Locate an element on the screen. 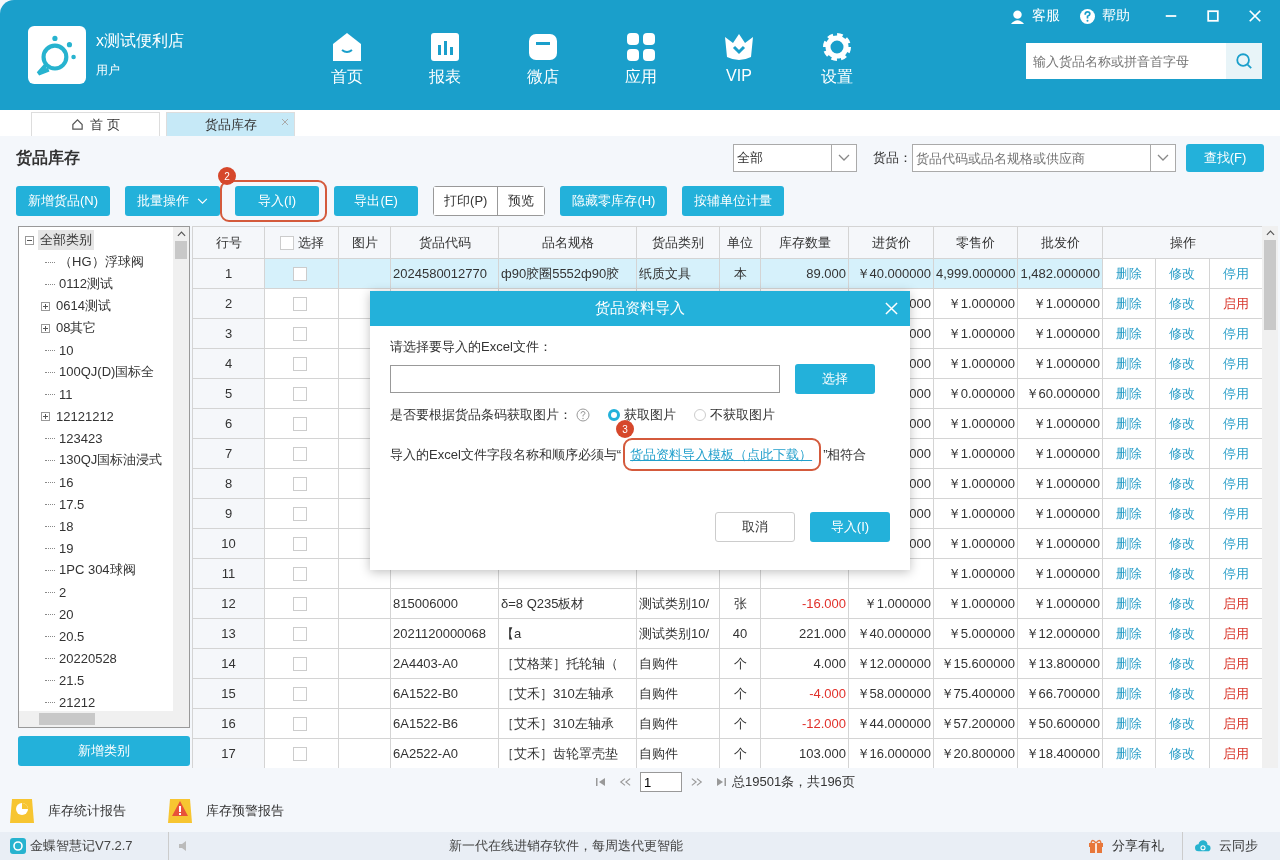 The height and width of the screenshot is (860, 1280). toolbar-button: 隐藏零库存(H) is located at coordinates (614, 201).